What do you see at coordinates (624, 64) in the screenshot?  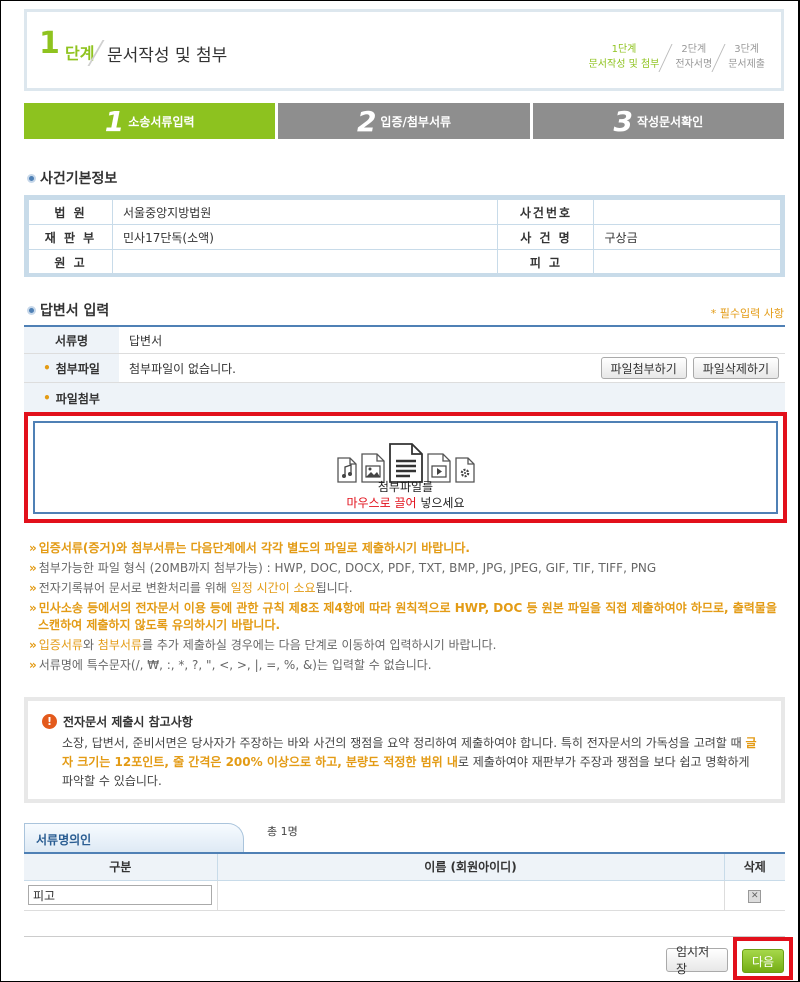 I see `step-1-label: 문서작성 및 첨부` at bounding box center [624, 64].